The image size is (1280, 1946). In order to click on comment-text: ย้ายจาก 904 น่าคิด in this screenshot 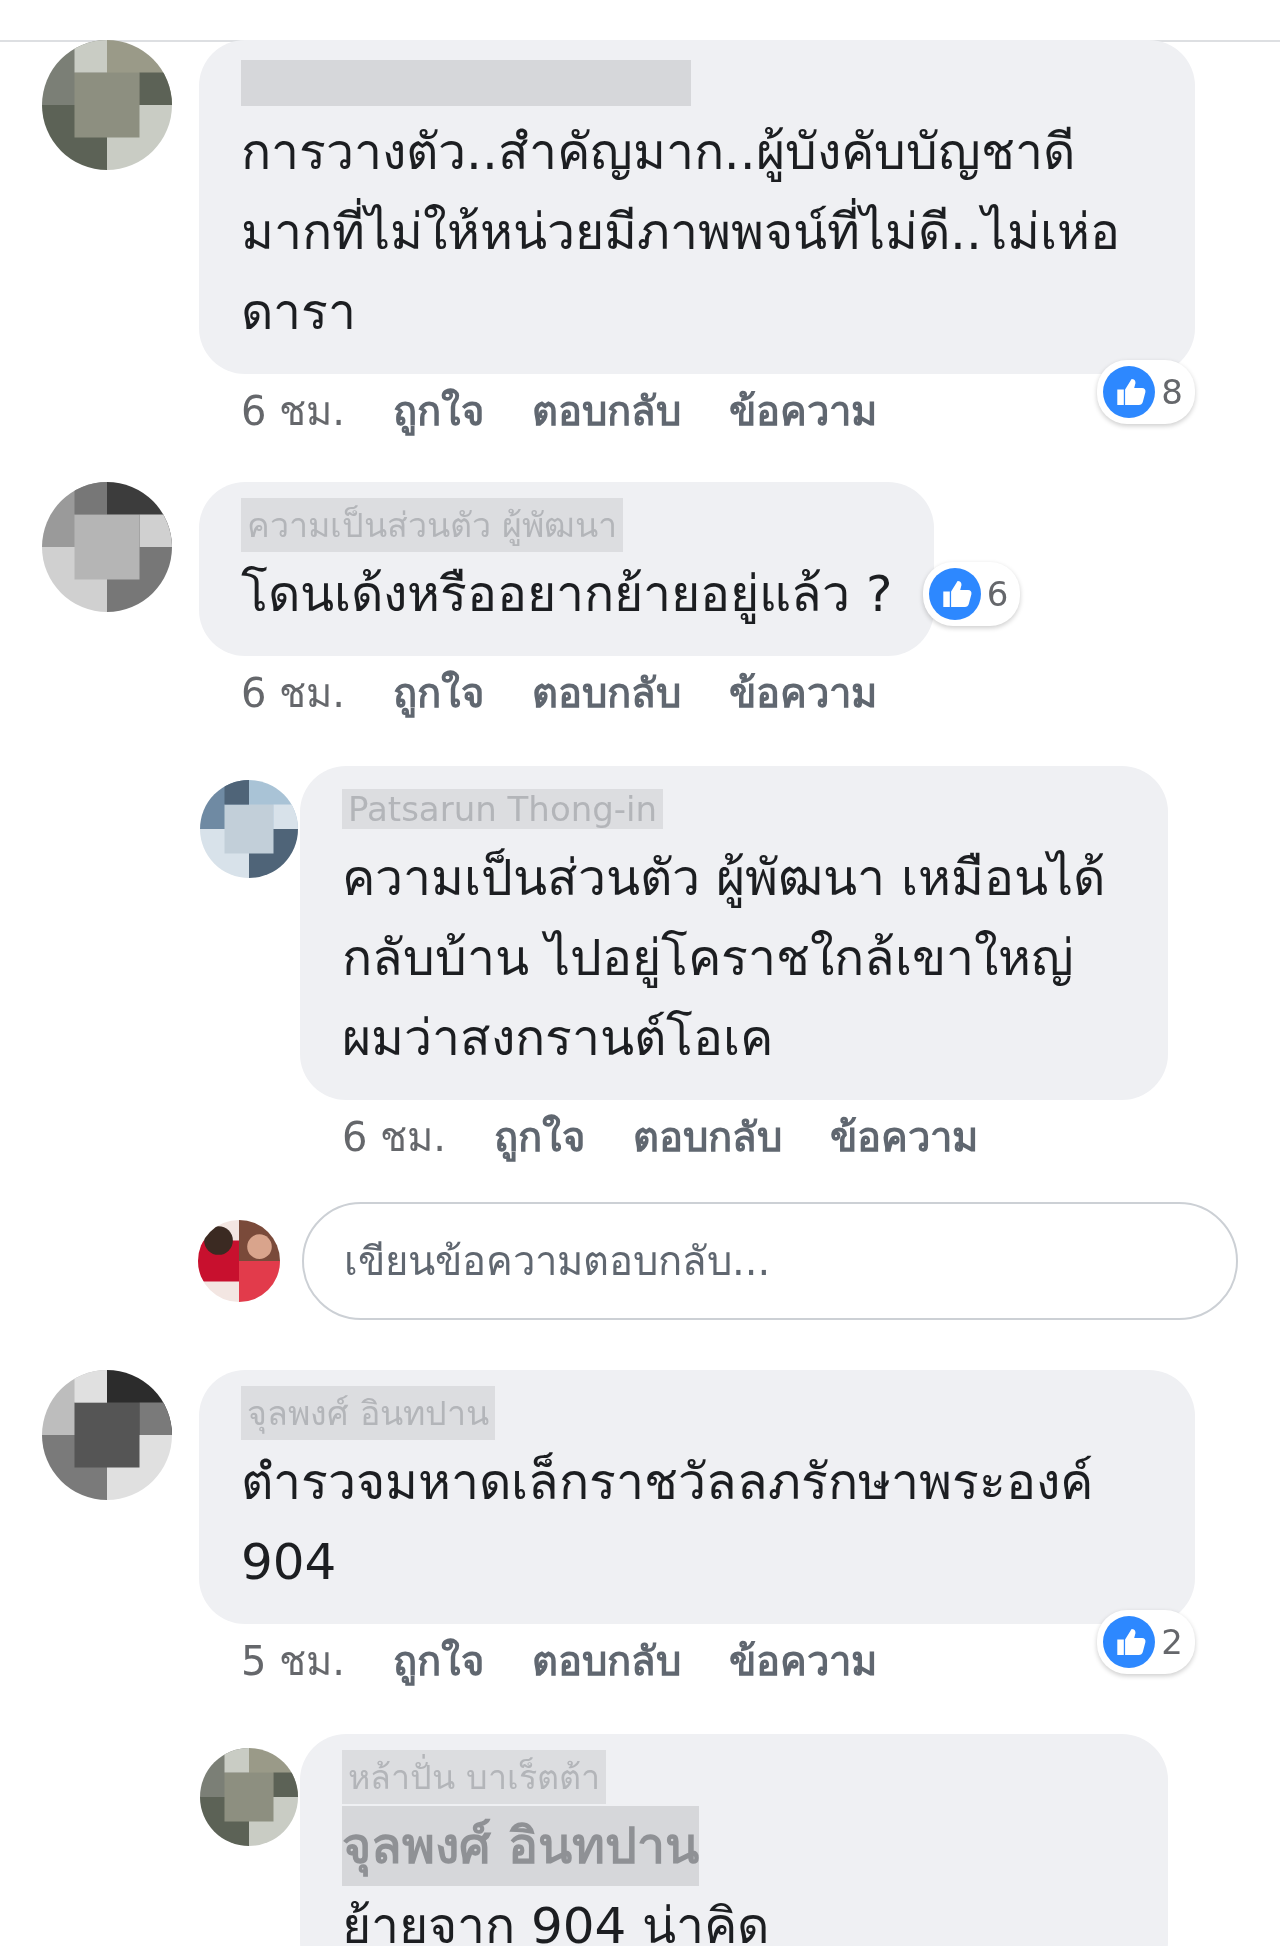, I will do `click(556, 1921)`.